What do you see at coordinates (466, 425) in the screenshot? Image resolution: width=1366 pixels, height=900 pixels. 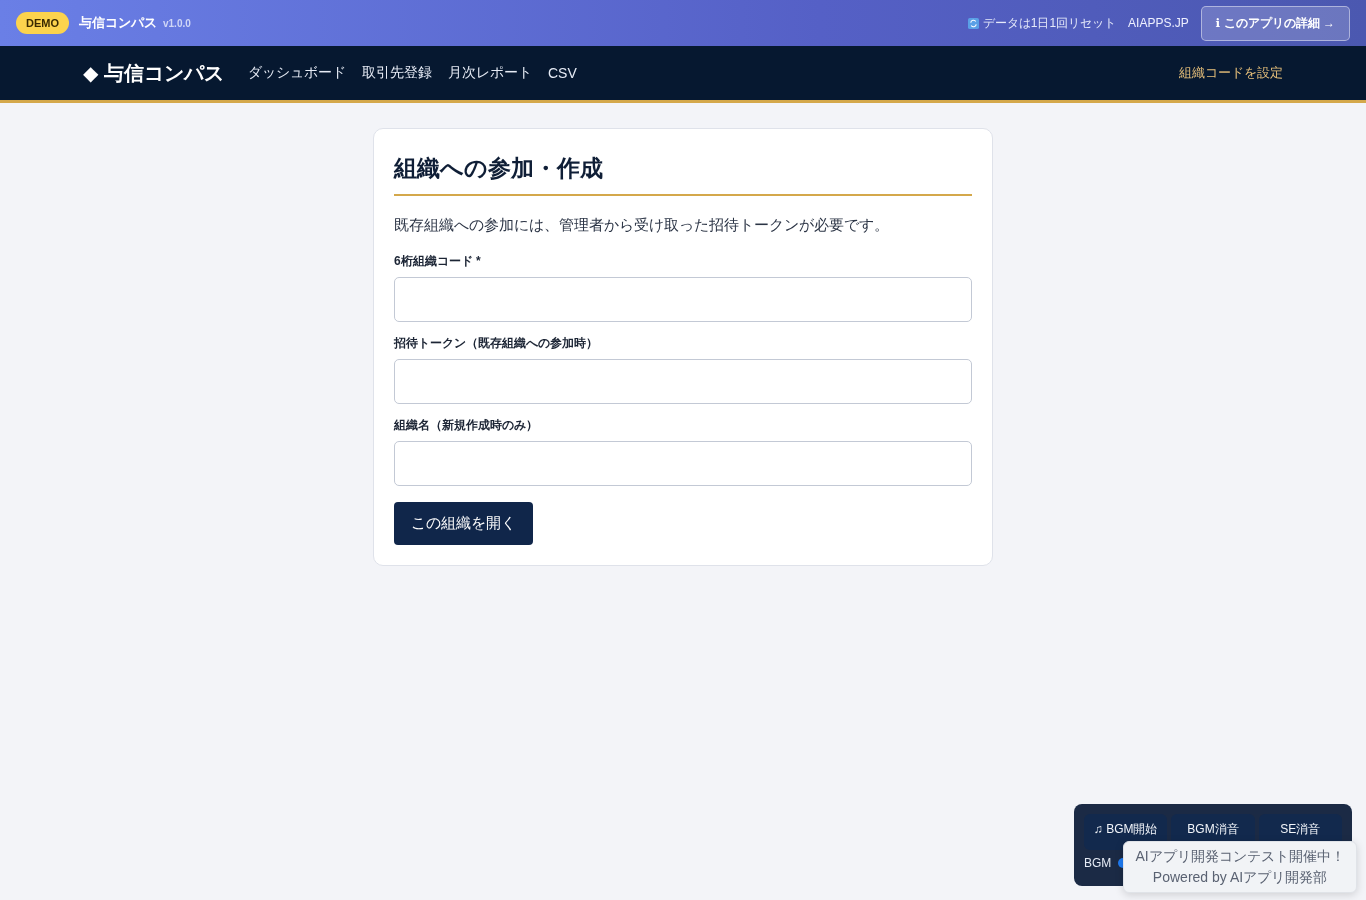 I see `field-label: 組織名（新規作成時のみ）` at bounding box center [466, 425].